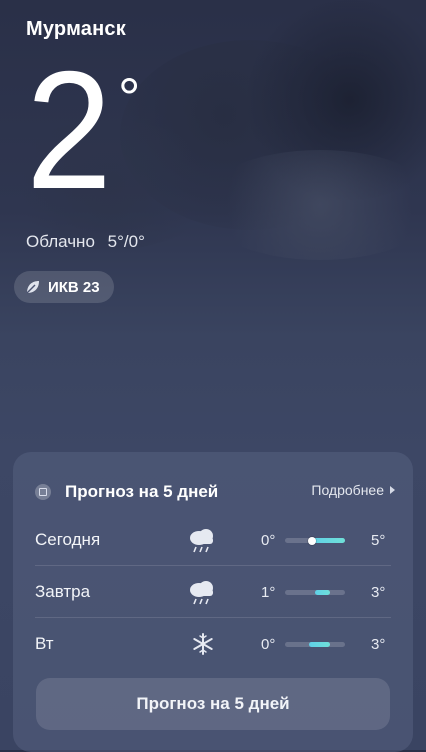 The image size is (426, 752). I want to click on snowflake-icon, so click(203, 644).